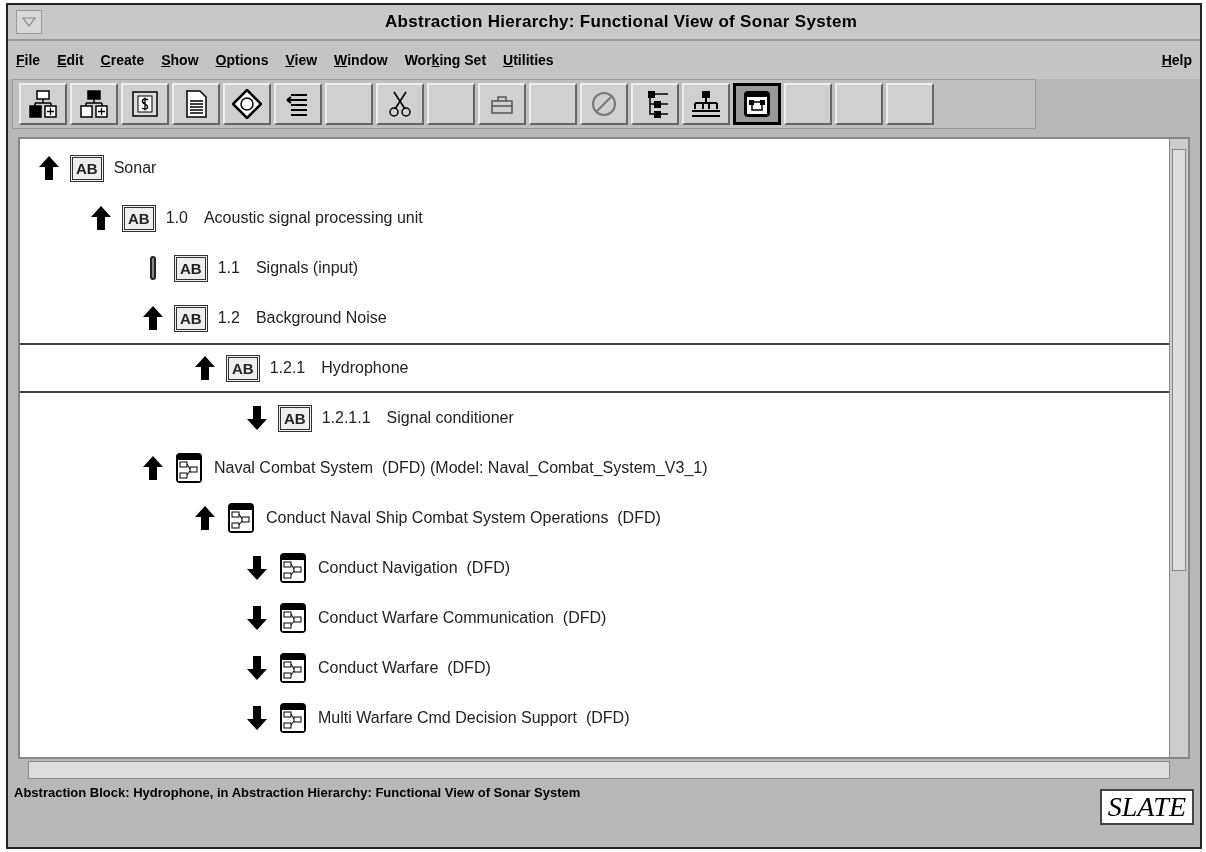 This screenshot has height=852, width=1206. What do you see at coordinates (287, 368) in the screenshot?
I see `item-number: 1.2.1` at bounding box center [287, 368].